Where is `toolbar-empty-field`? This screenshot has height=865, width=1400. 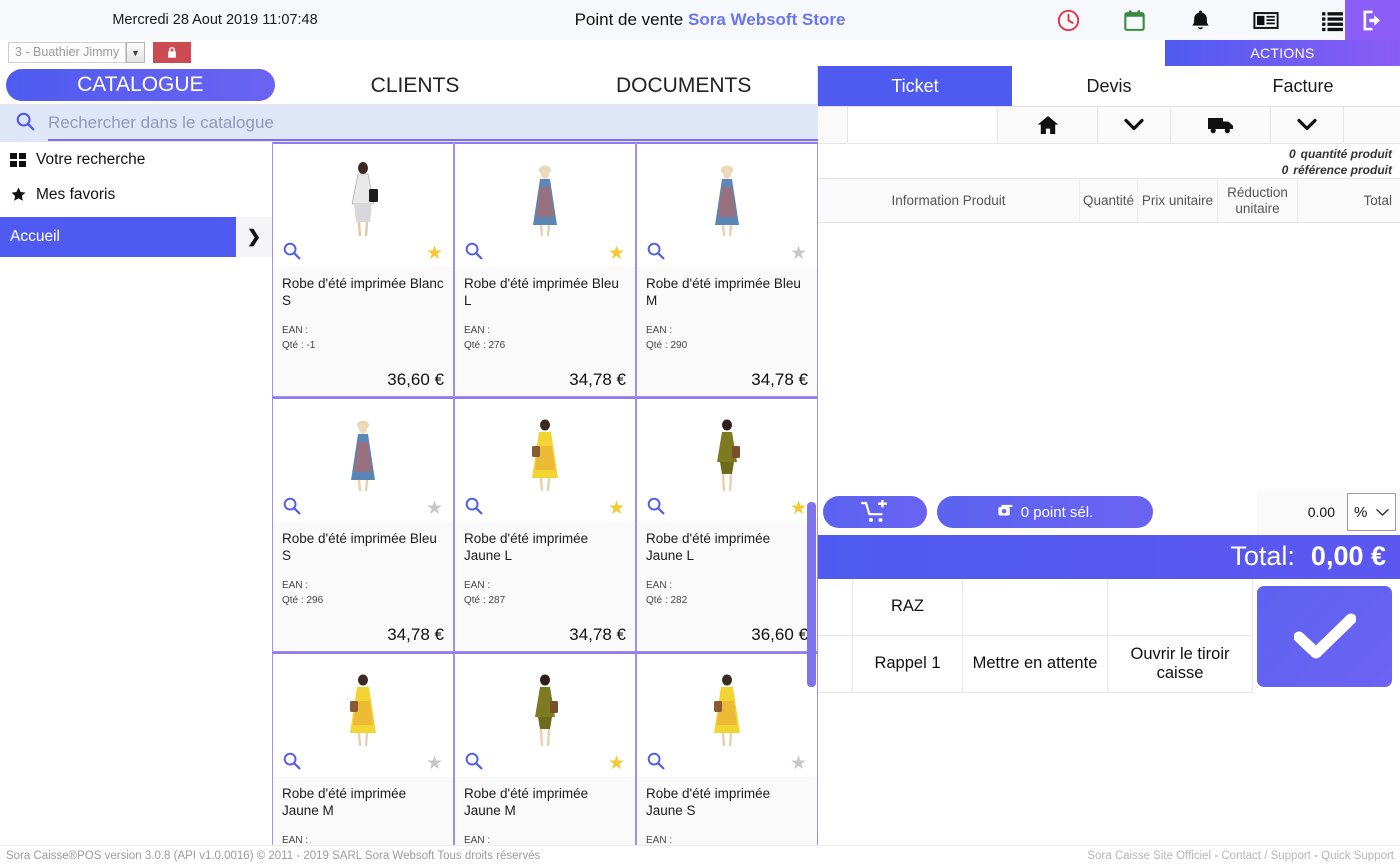
toolbar-empty-field is located at coordinates (923, 125).